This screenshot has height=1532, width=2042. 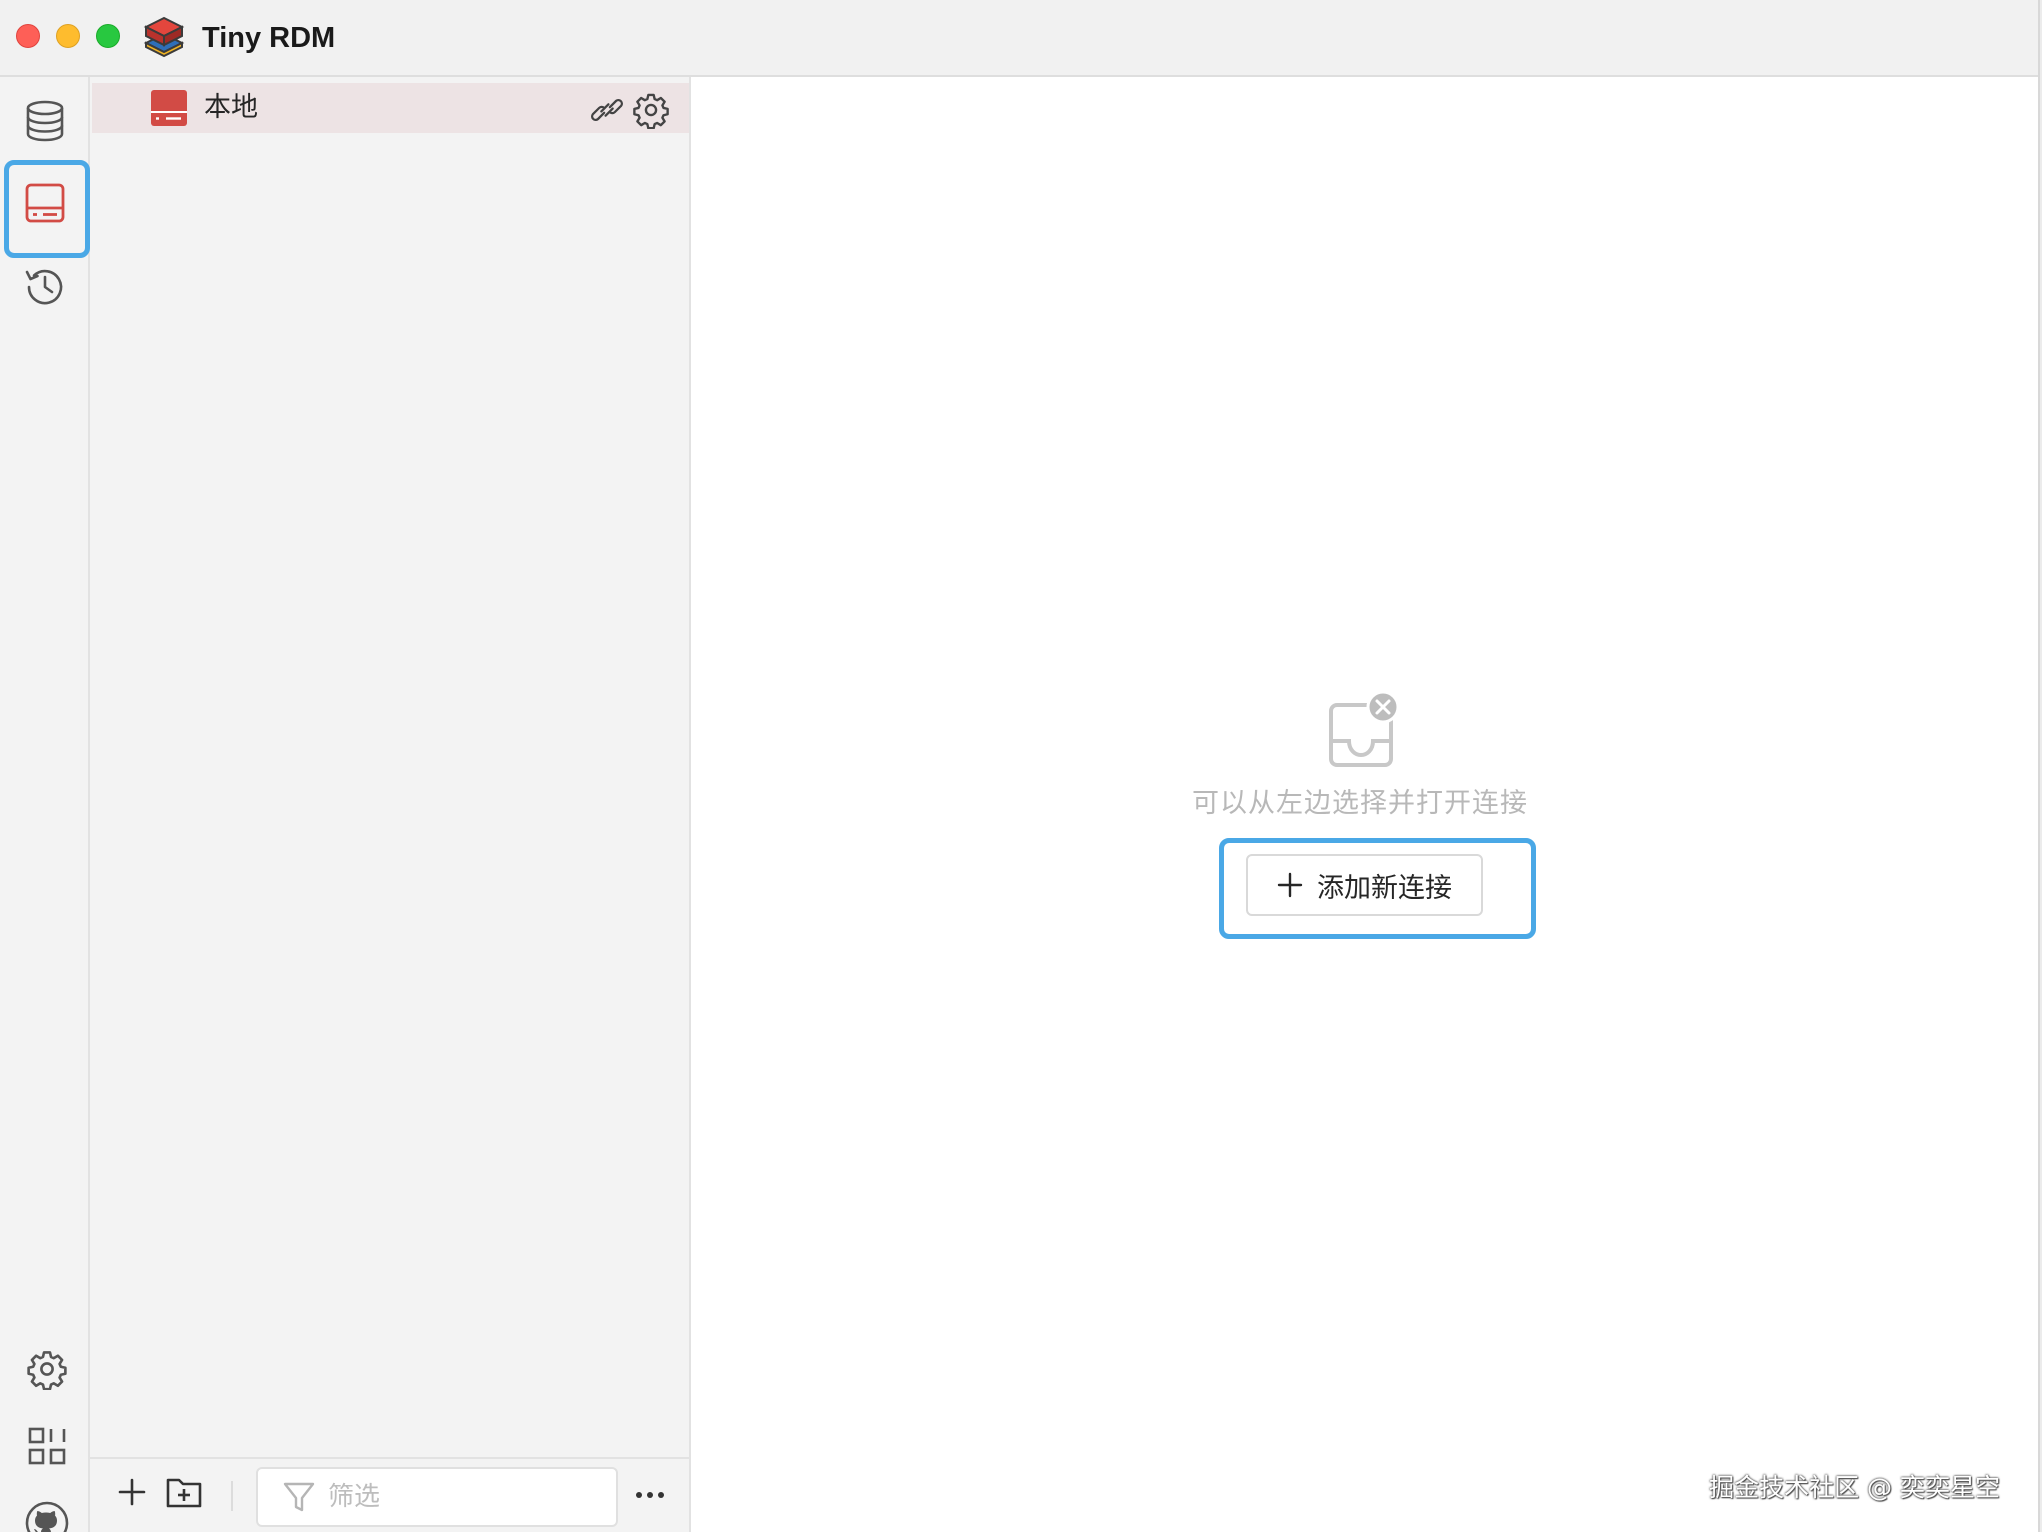 What do you see at coordinates (607, 112) in the screenshot?
I see `link-icon` at bounding box center [607, 112].